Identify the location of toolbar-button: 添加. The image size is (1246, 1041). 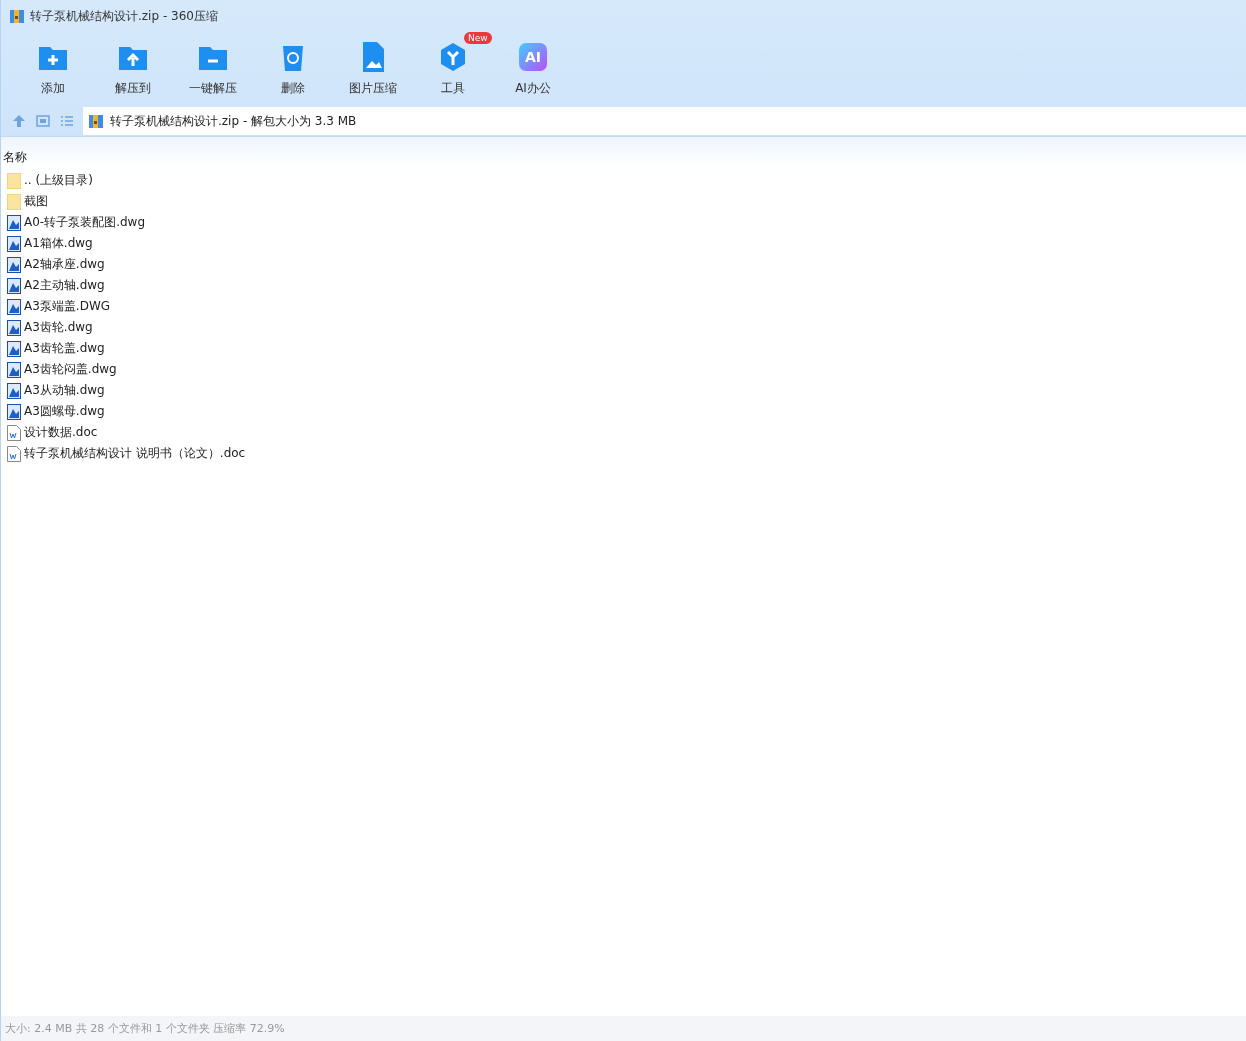
(53, 69).